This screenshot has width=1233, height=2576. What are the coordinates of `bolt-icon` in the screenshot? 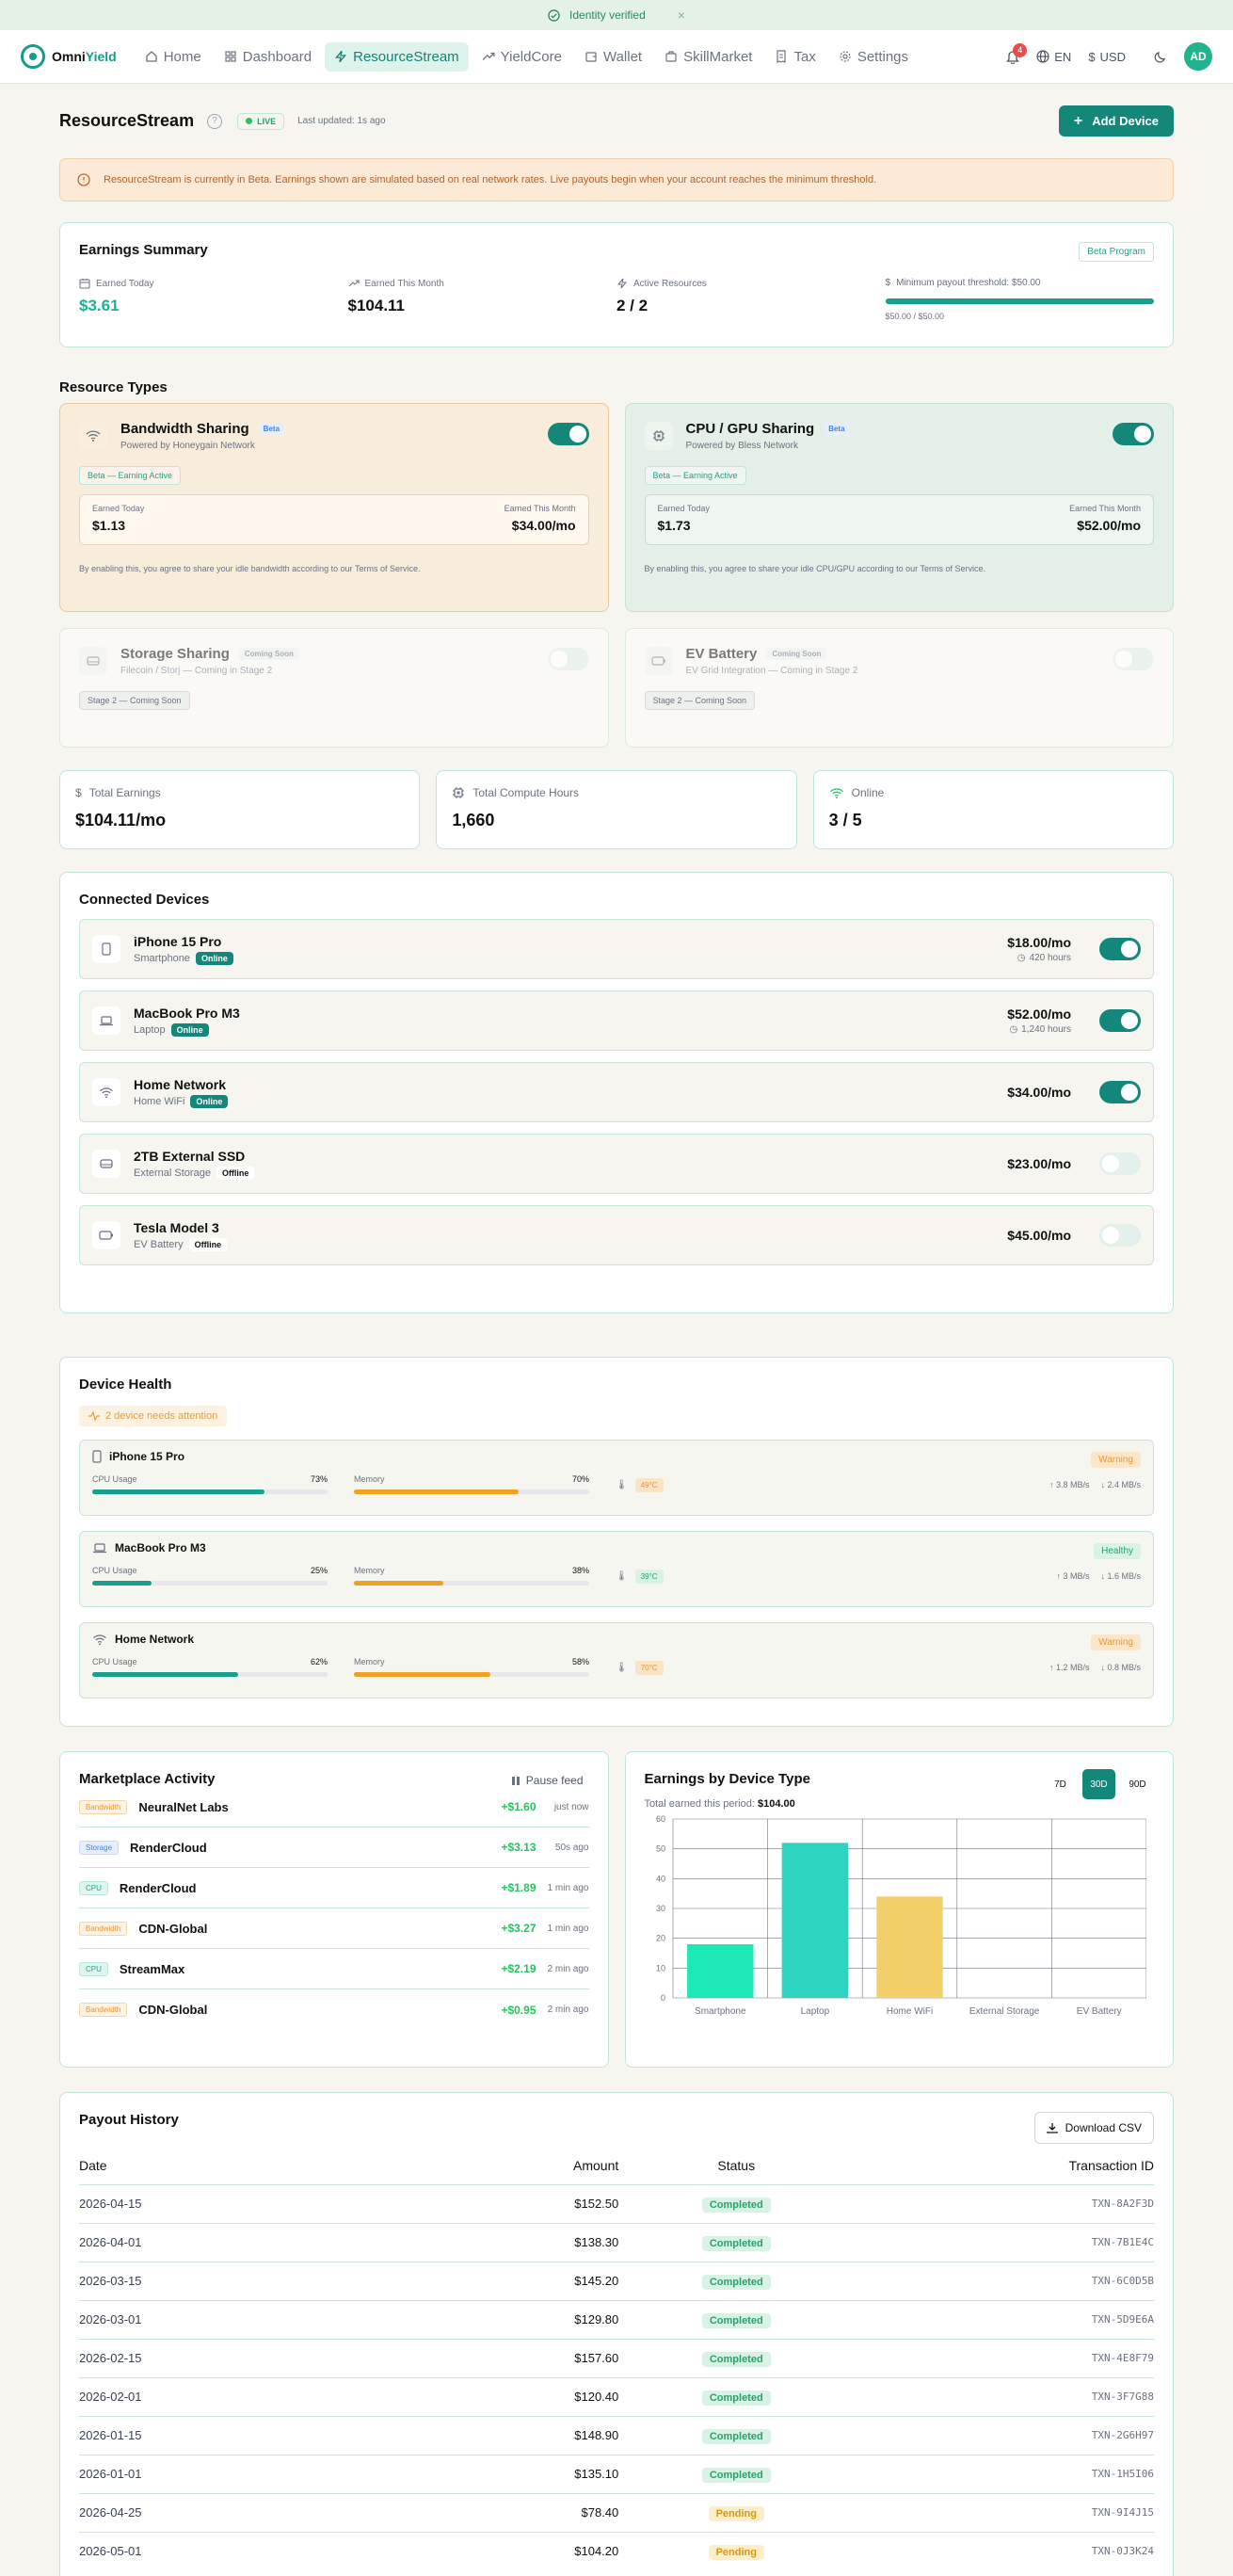 It's located at (341, 56).